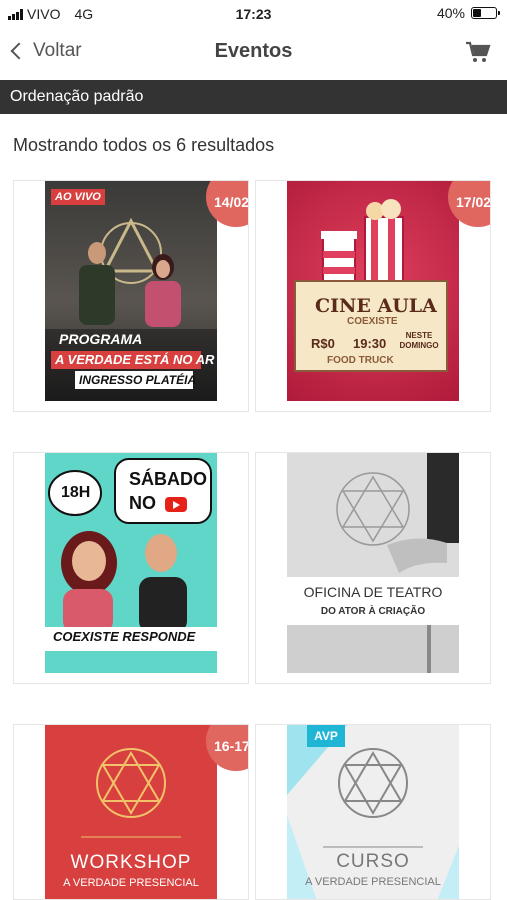 The height and width of the screenshot is (900, 507). I want to click on date-badge-text: 14/02, so click(231, 202).